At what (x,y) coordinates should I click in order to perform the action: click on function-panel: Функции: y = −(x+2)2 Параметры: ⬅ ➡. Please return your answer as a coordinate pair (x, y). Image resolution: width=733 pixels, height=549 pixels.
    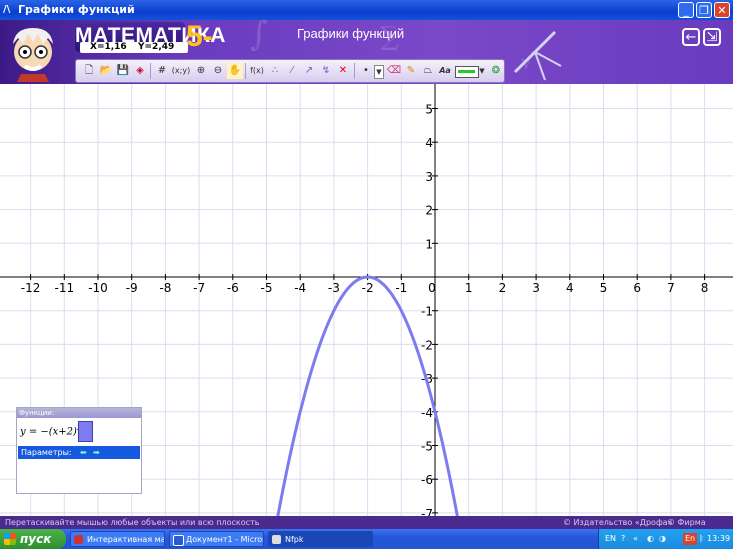
    Looking at the image, I should click on (79, 450).